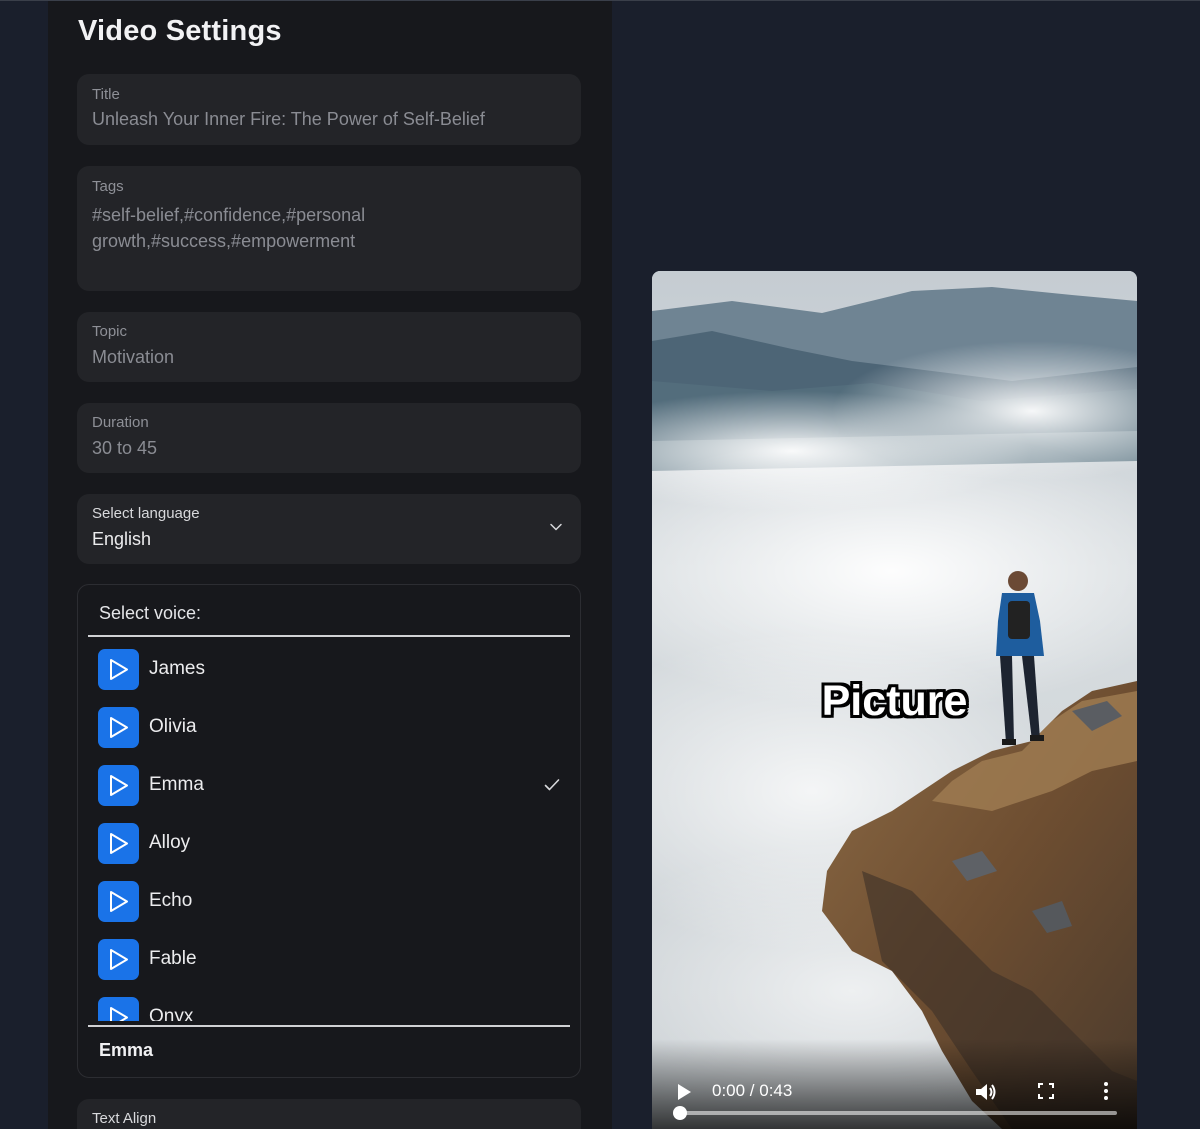 The image size is (1200, 1129). I want to click on progress-handle, so click(680, 1113).